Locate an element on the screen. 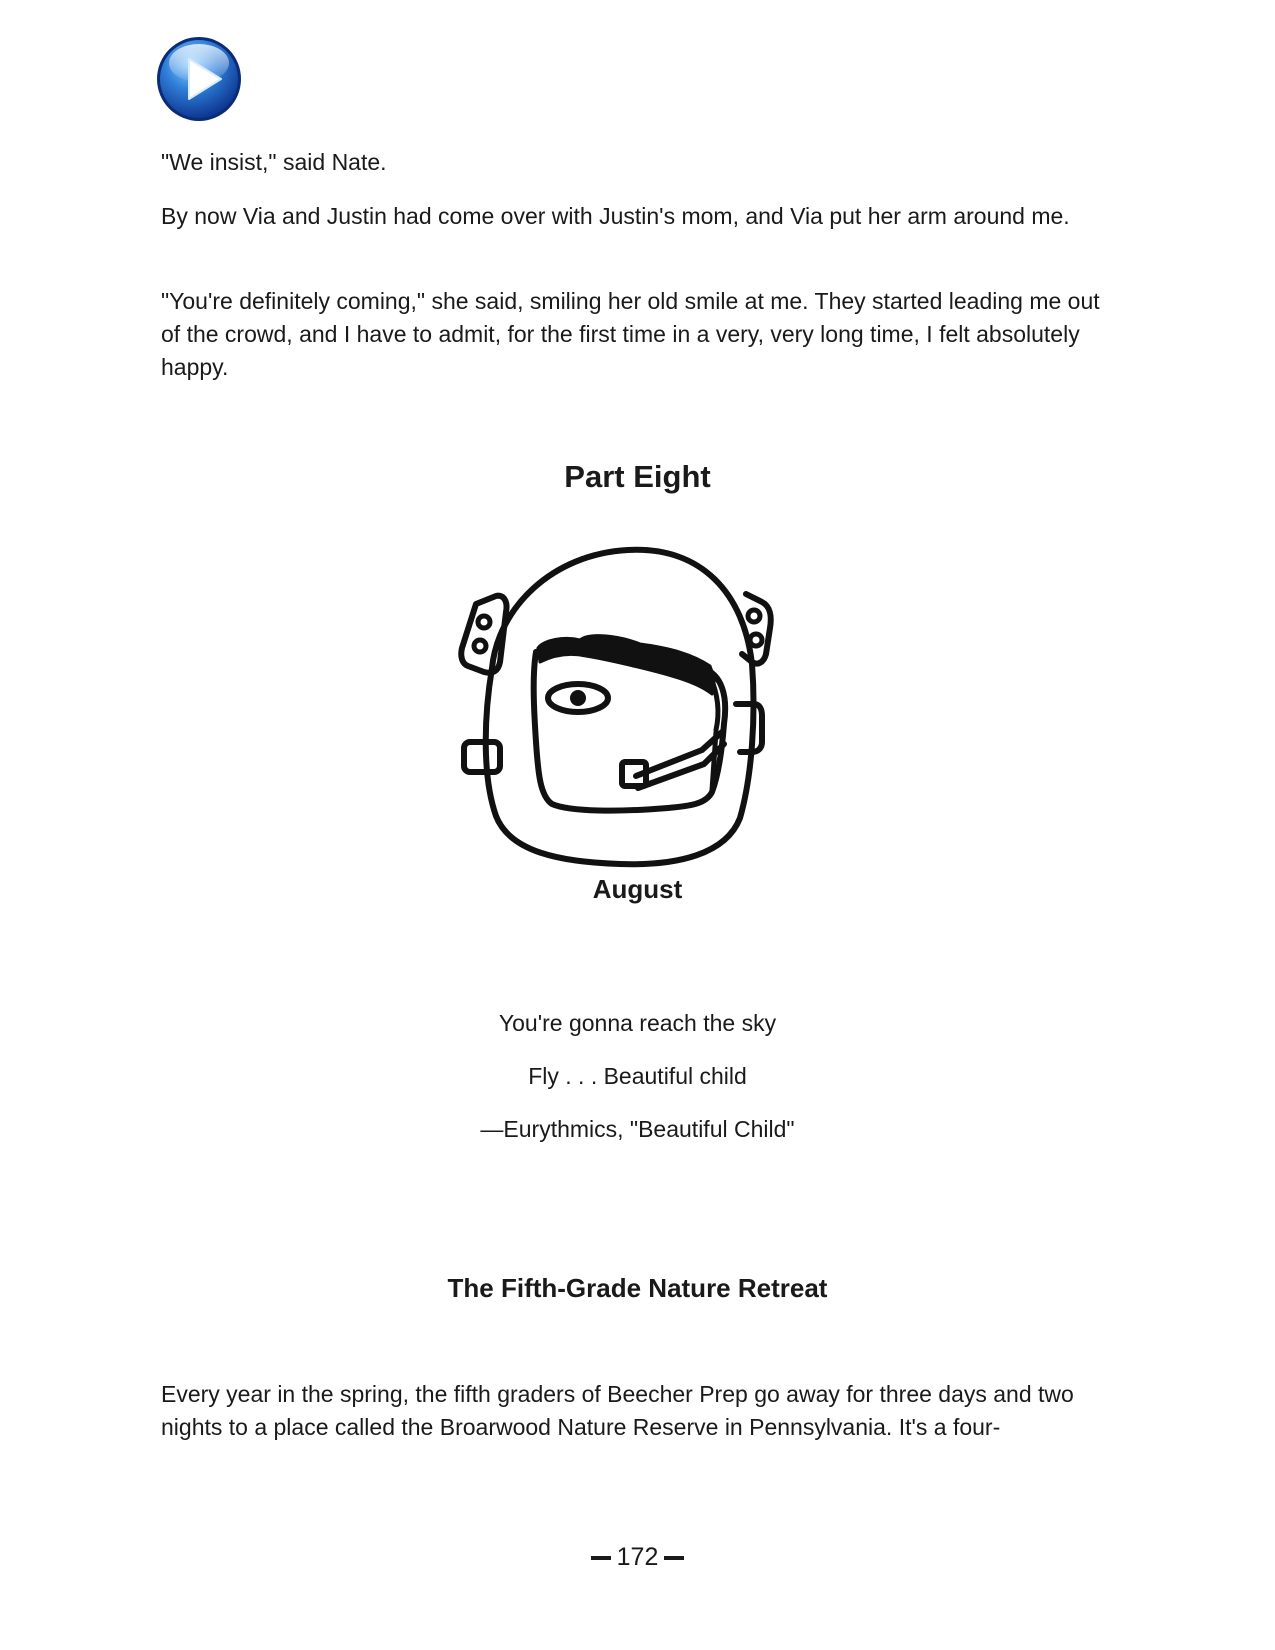  play-button is located at coordinates (199, 79).